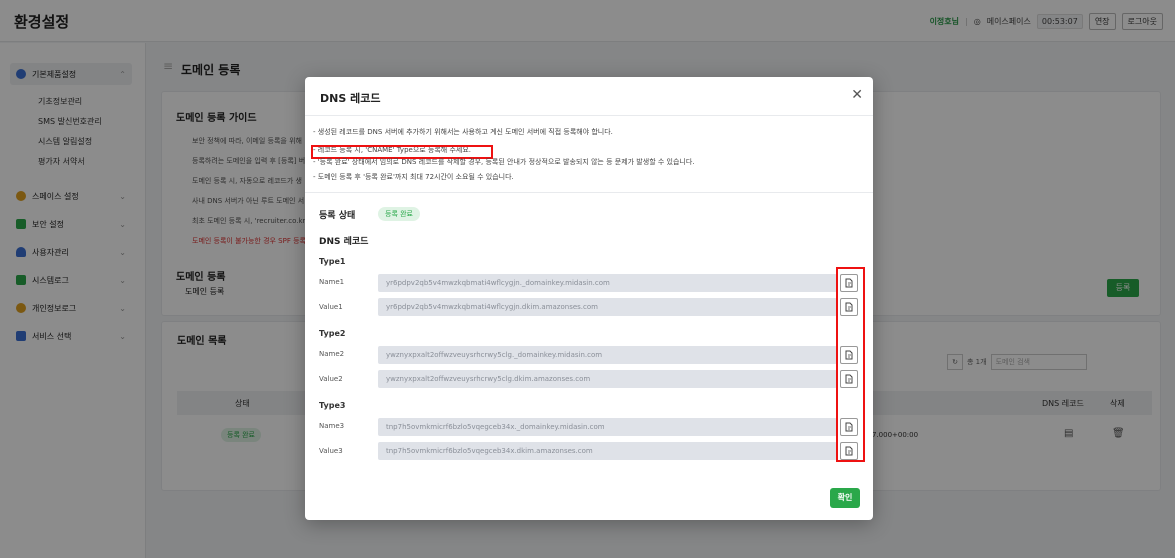 The image size is (1175, 558). What do you see at coordinates (857, 95) in the screenshot?
I see `close-icon: ✕` at bounding box center [857, 95].